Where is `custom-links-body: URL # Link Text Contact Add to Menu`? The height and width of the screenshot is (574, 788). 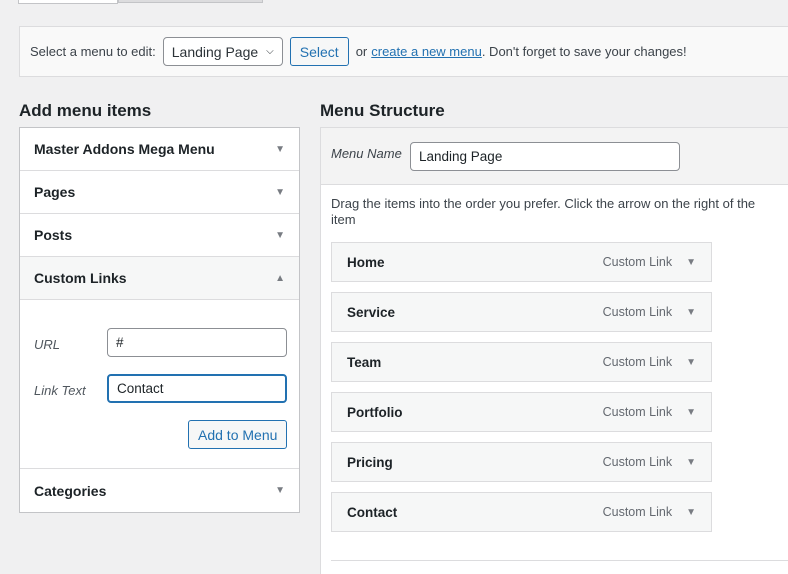 custom-links-body: URL # Link Text Contact Add to Menu is located at coordinates (159, 384).